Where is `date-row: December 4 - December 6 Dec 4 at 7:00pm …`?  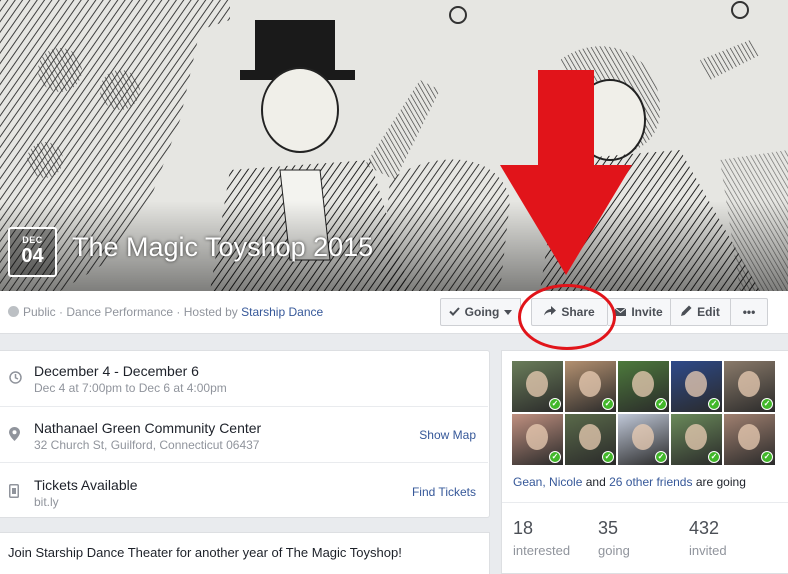 date-row: December 4 - December 6 Dec 4 at 7:00pm … is located at coordinates (244, 379).